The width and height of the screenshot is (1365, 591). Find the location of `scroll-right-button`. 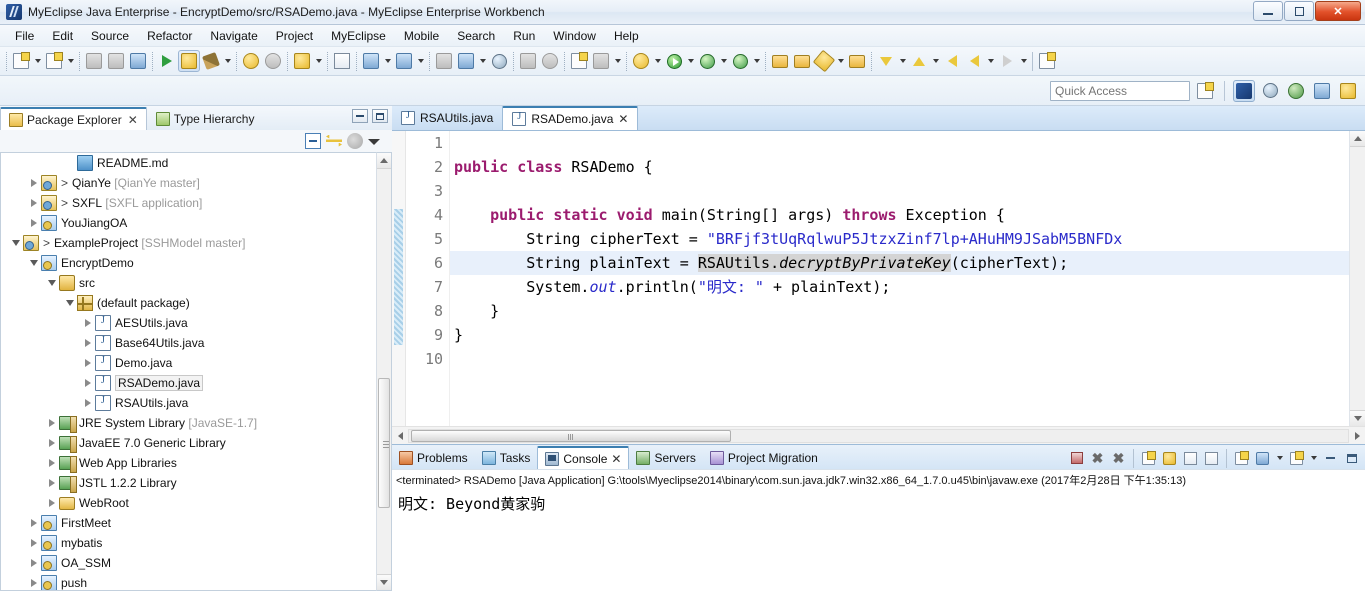

scroll-right-button is located at coordinates (1357, 436).